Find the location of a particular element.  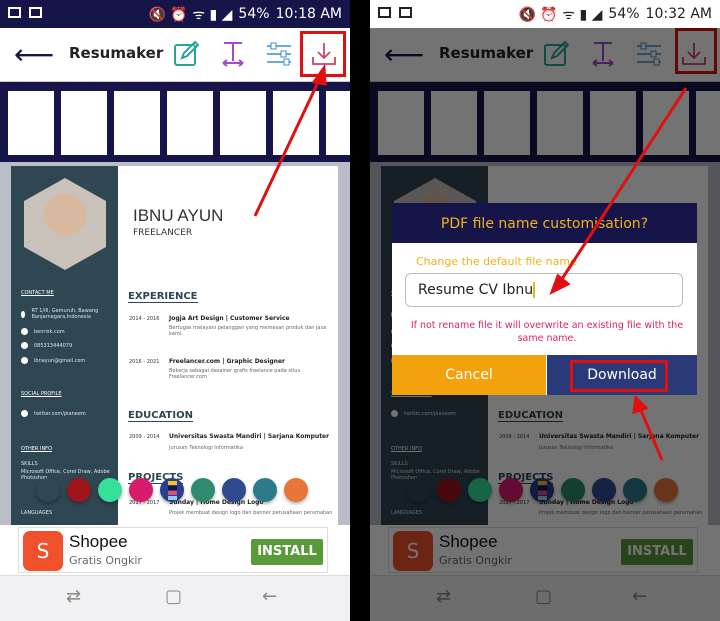

experience-heading: EXPERIENCE is located at coordinates (163, 297).